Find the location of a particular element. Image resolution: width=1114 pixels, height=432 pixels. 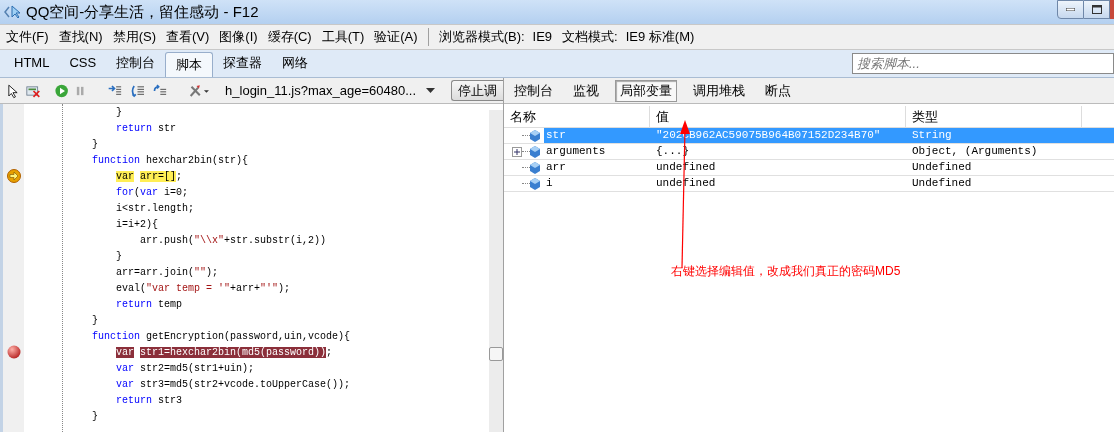

tab: HTML is located at coordinates (32, 63).